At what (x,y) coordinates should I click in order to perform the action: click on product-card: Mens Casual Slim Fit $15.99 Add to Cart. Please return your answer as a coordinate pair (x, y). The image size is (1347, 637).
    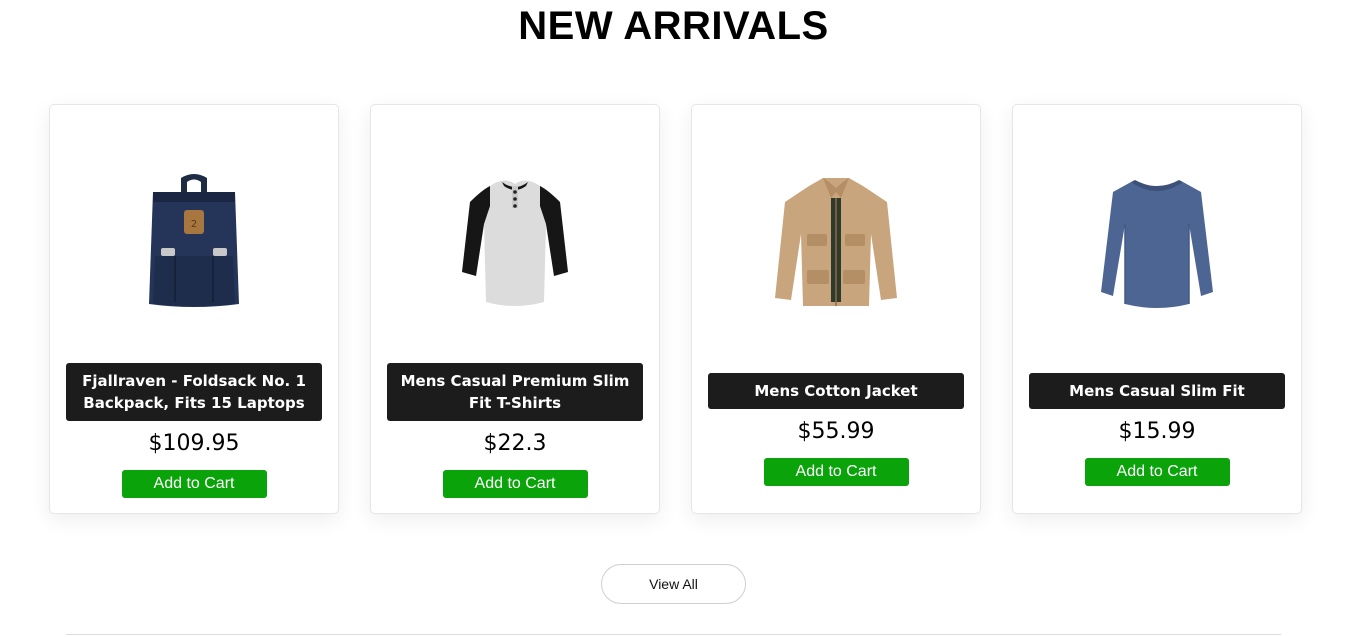
    Looking at the image, I should click on (1157, 309).